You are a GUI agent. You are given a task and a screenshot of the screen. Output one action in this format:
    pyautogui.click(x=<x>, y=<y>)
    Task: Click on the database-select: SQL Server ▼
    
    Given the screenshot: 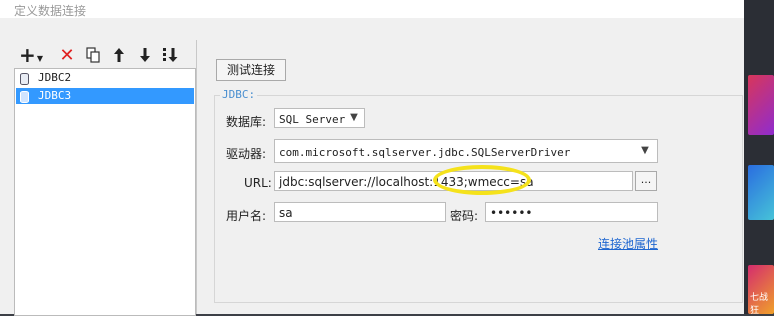 What is the action you would take?
    pyautogui.click(x=319, y=118)
    